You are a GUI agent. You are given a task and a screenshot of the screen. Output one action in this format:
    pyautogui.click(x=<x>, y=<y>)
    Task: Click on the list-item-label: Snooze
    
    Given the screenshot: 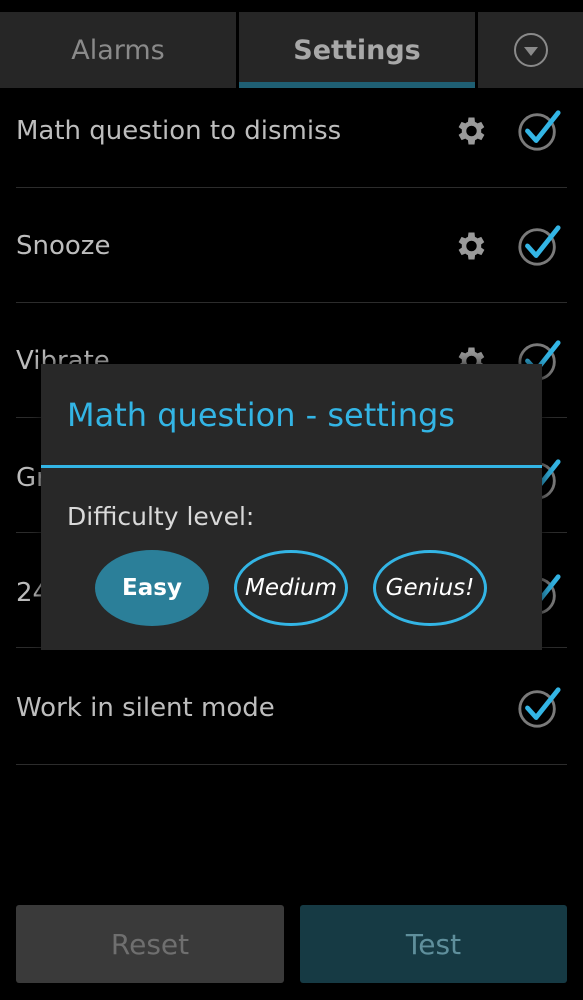 What is the action you would take?
    pyautogui.click(x=63, y=246)
    